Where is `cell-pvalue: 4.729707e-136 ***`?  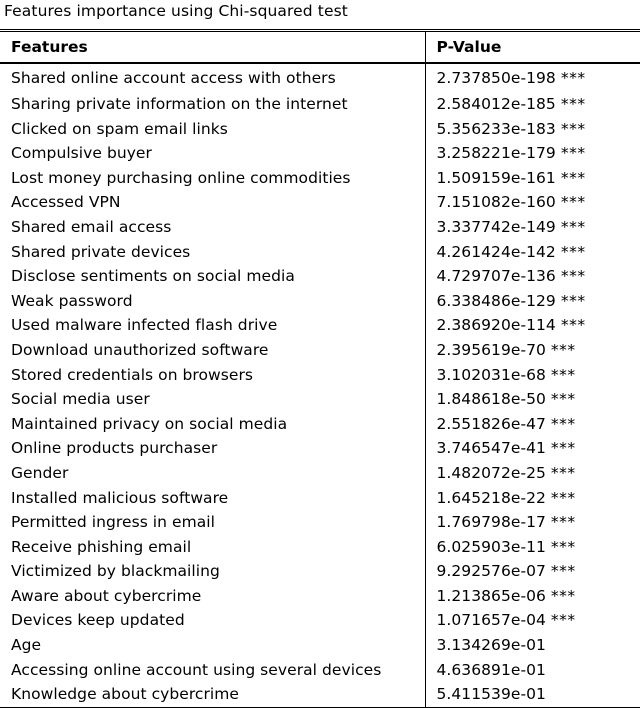
cell-pvalue: 4.729707e-136 *** is located at coordinates (532, 276).